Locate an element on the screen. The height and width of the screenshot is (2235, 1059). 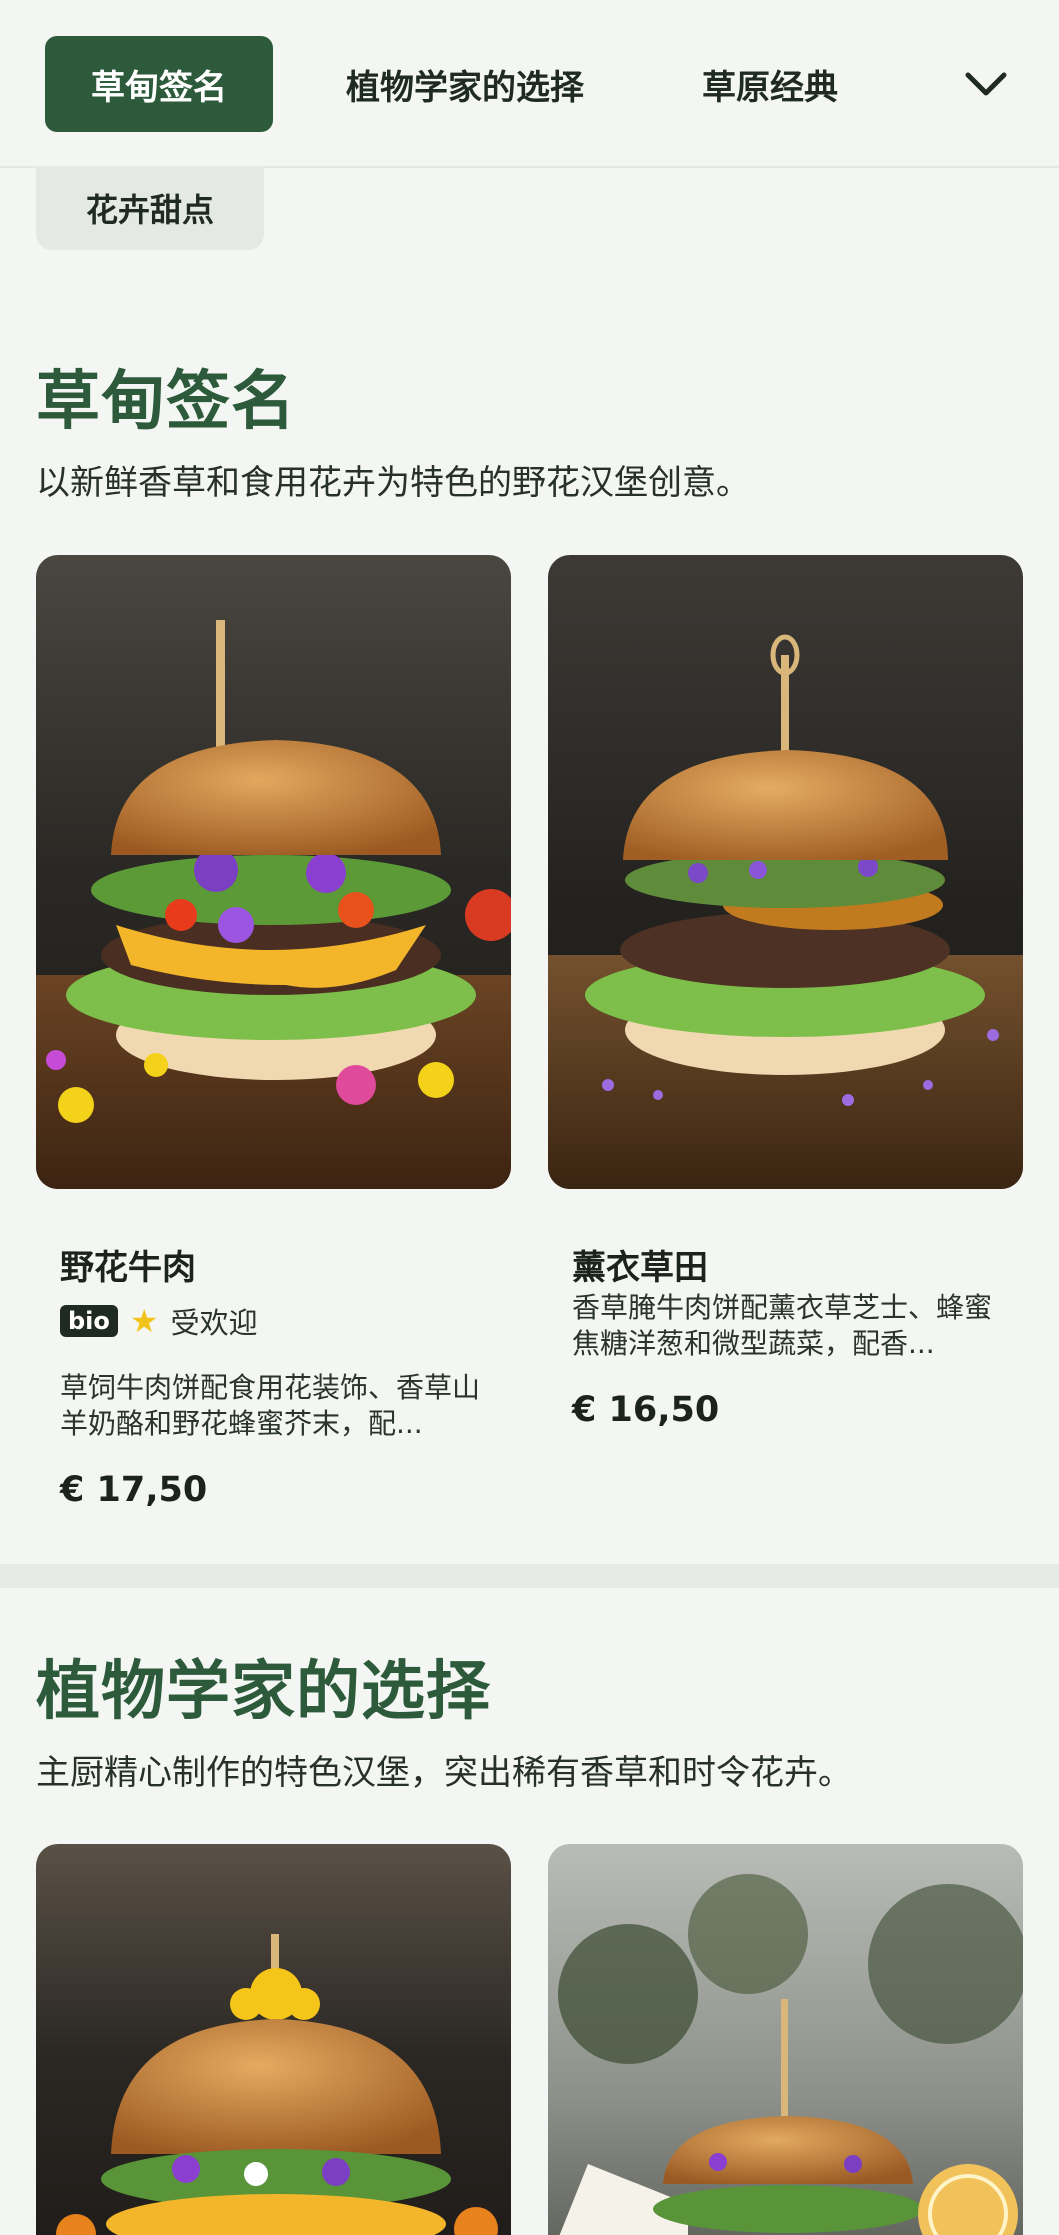
bio-badge: bio is located at coordinates (89, 1321).